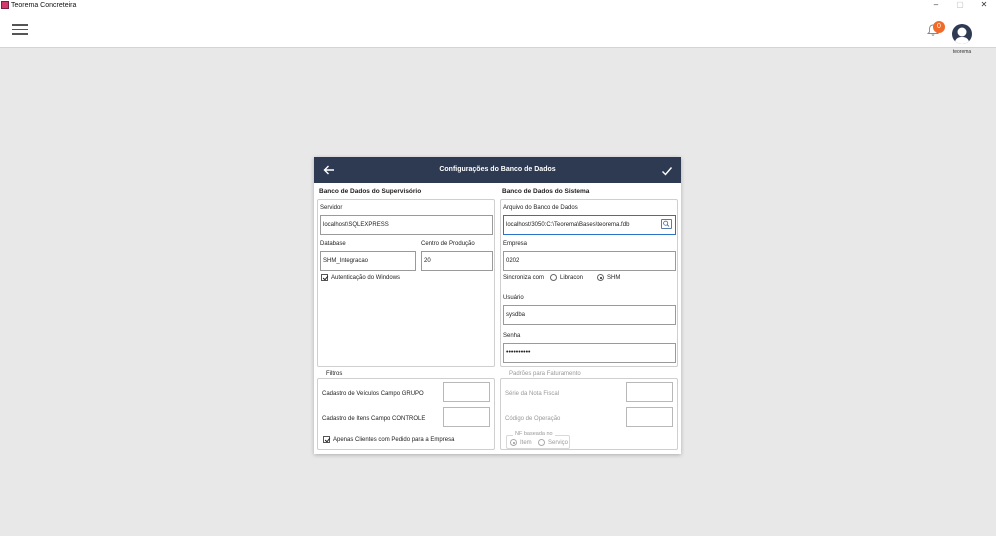 This screenshot has height=536, width=996. I want to click on sync-libracon-label: Libracon, so click(572, 278).